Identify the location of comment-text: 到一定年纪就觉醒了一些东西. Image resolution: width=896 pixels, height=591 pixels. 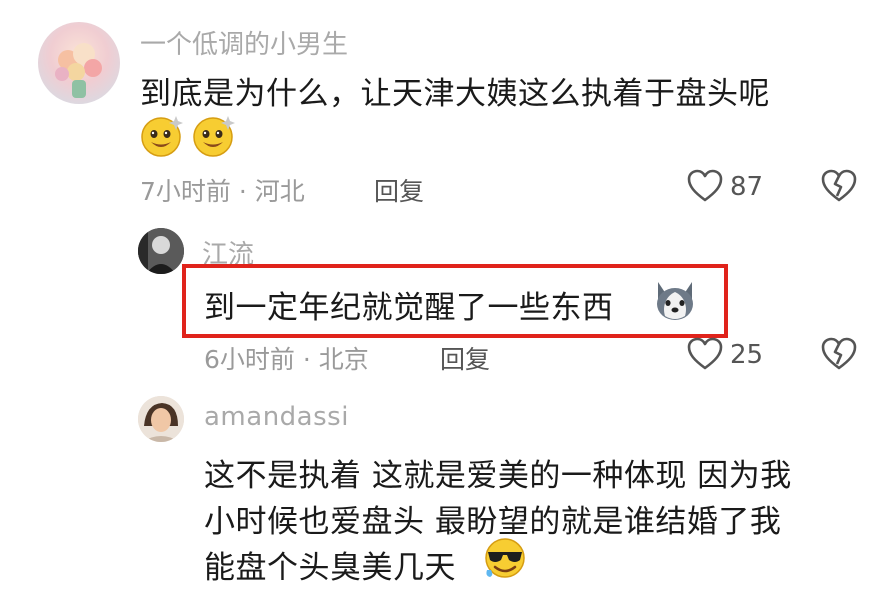
(409, 308).